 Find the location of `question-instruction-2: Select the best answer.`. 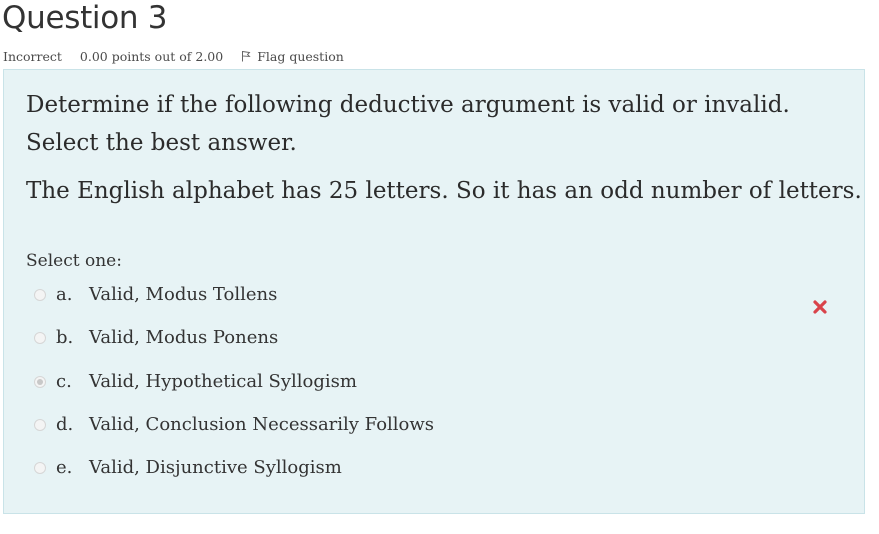

question-instruction-2: Select the best answer. is located at coordinates (161, 143).